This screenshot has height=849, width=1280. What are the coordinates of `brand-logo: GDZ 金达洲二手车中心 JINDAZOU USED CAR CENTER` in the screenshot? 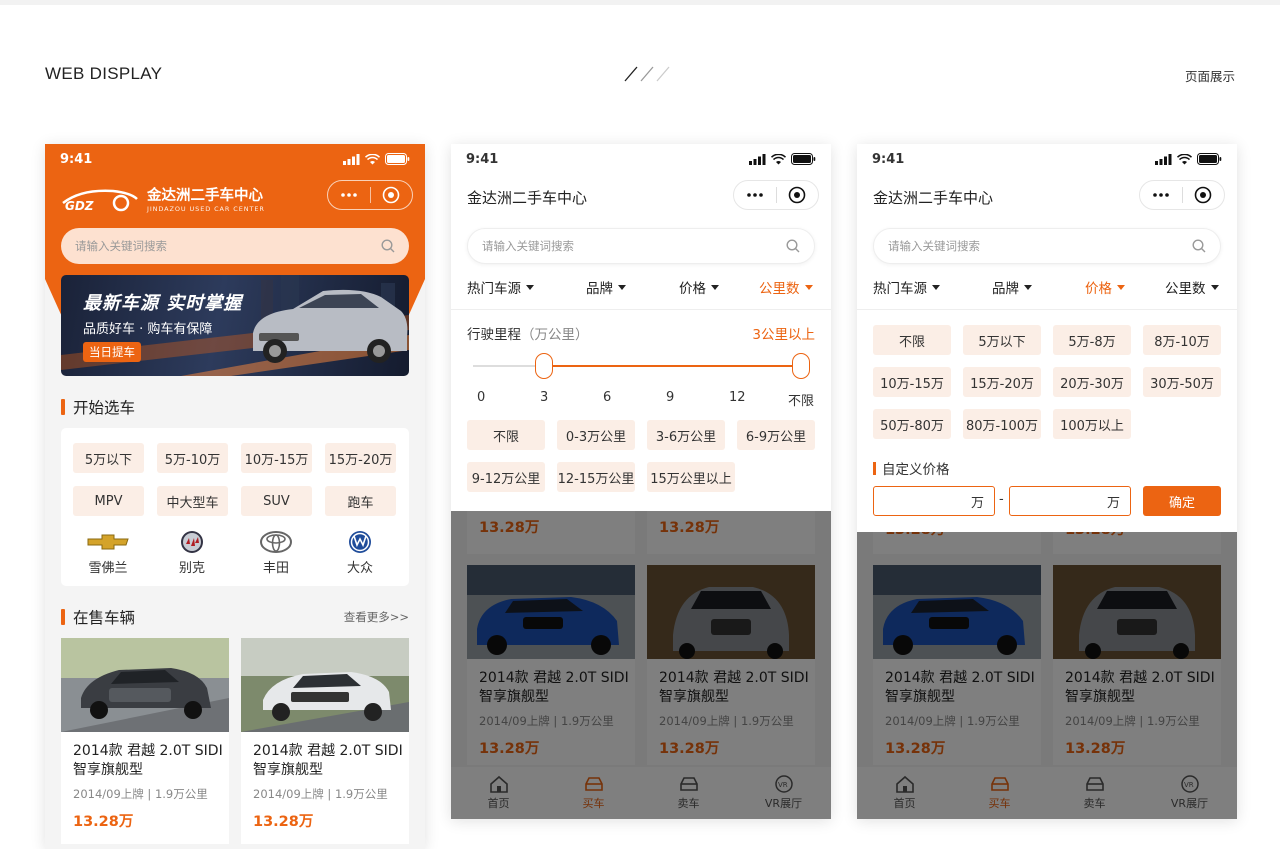 It's located at (163, 198).